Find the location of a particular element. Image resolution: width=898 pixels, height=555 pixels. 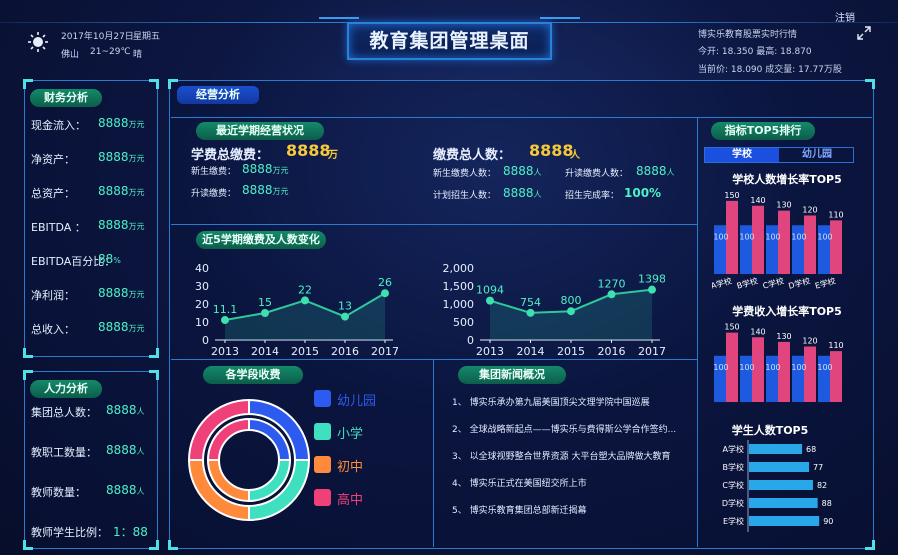

cont-fee-label: 升读缴费： is located at coordinates (214, 194).